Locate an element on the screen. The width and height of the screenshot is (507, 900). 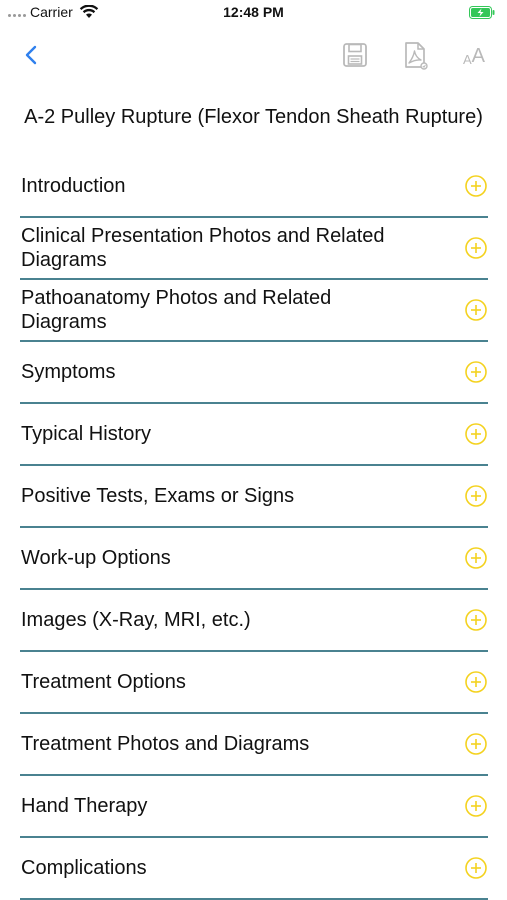
section-label: Typical History is located at coordinates (86, 434).